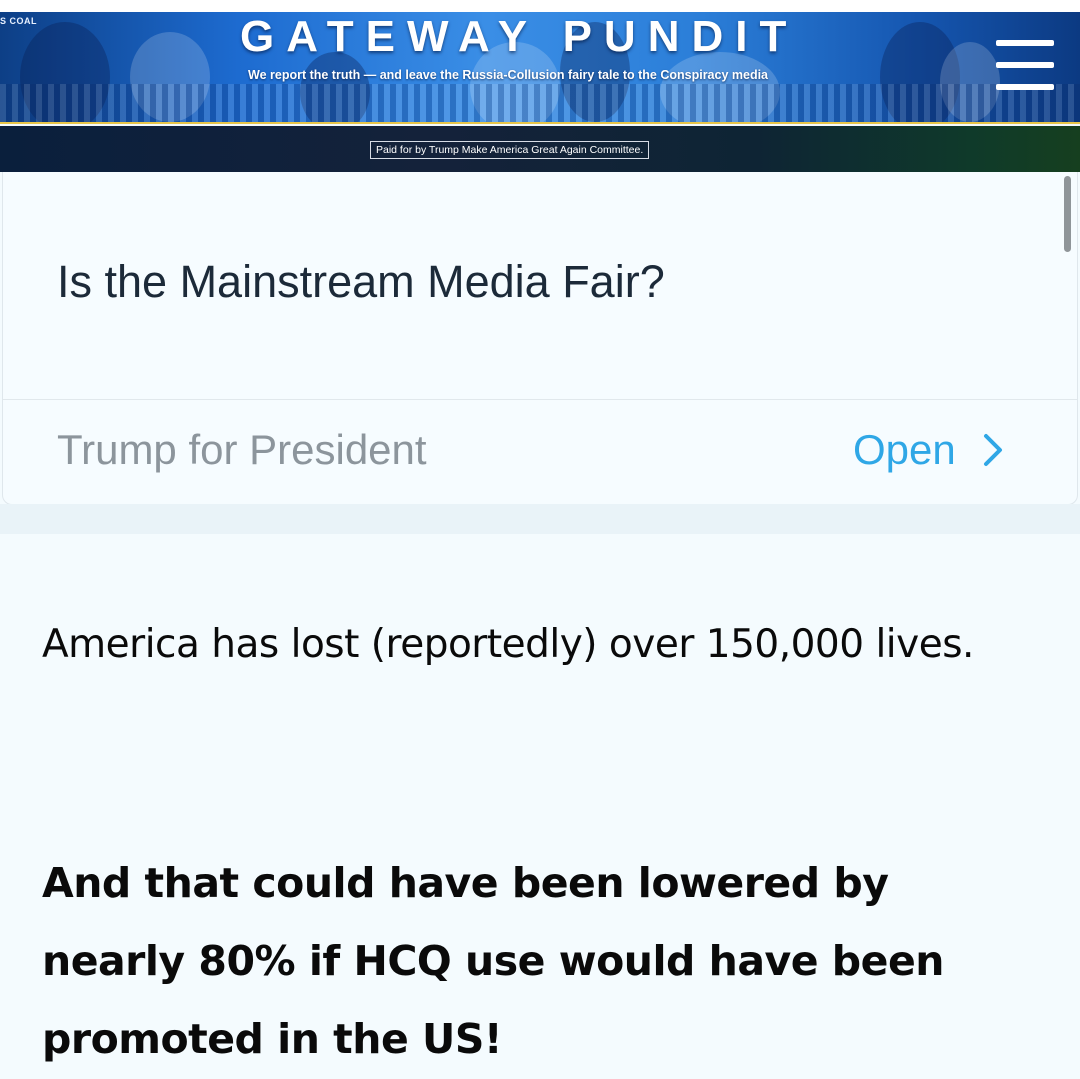 The height and width of the screenshot is (1079, 1080). Describe the element at coordinates (1067, 214) in the screenshot. I see `scrollbar-thumb` at that location.